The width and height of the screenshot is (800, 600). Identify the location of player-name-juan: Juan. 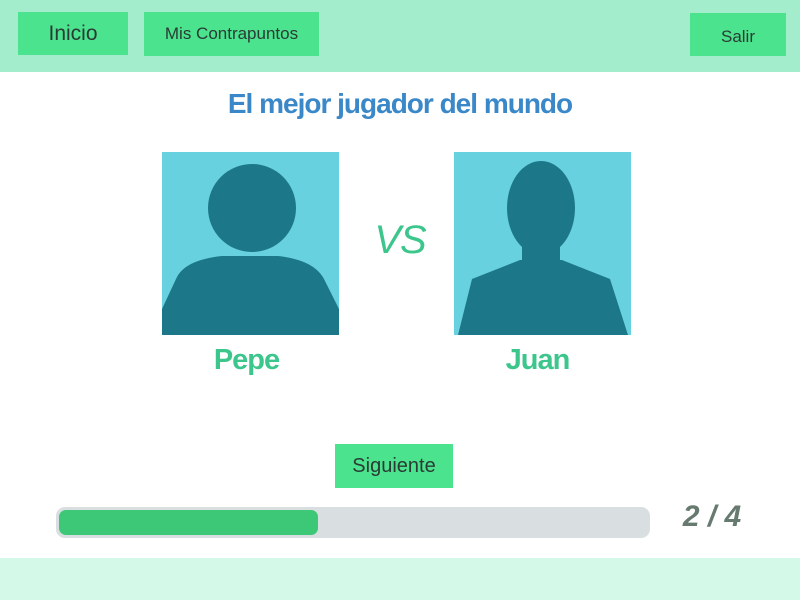
(538, 360).